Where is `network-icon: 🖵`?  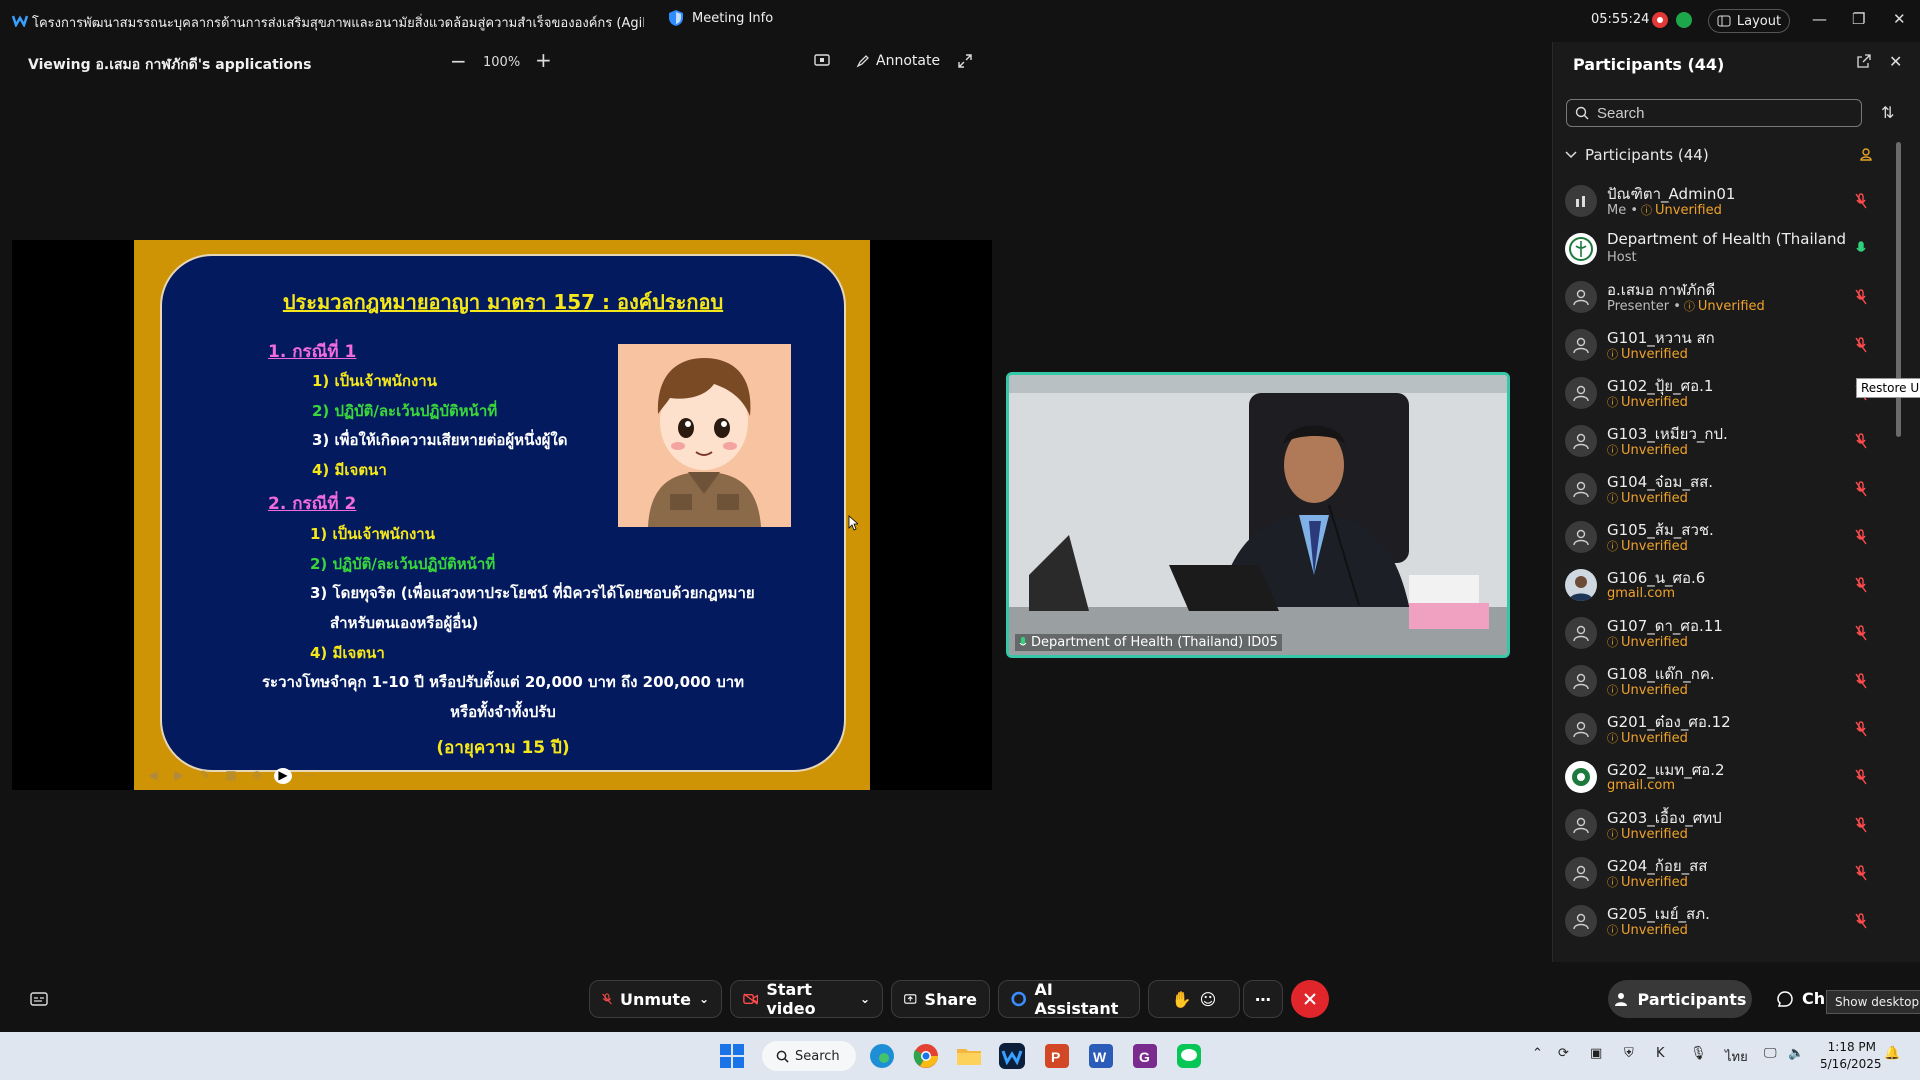 network-icon: 🖵 is located at coordinates (1770, 1053).